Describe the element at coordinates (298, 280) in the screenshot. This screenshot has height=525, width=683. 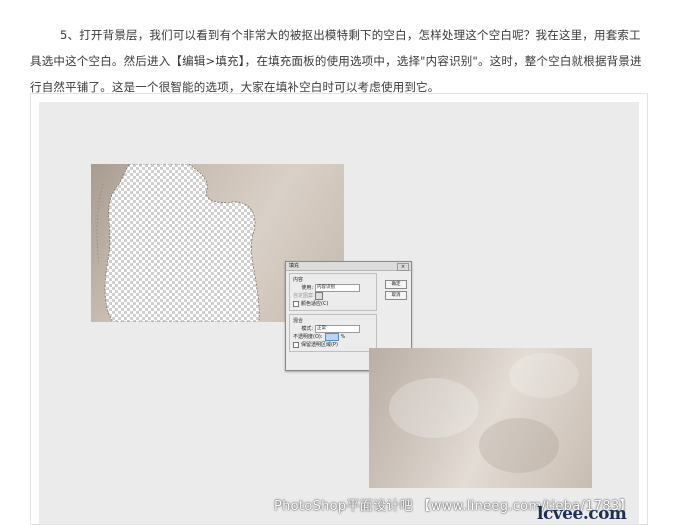
I see `contents-group-label: 内容` at that location.